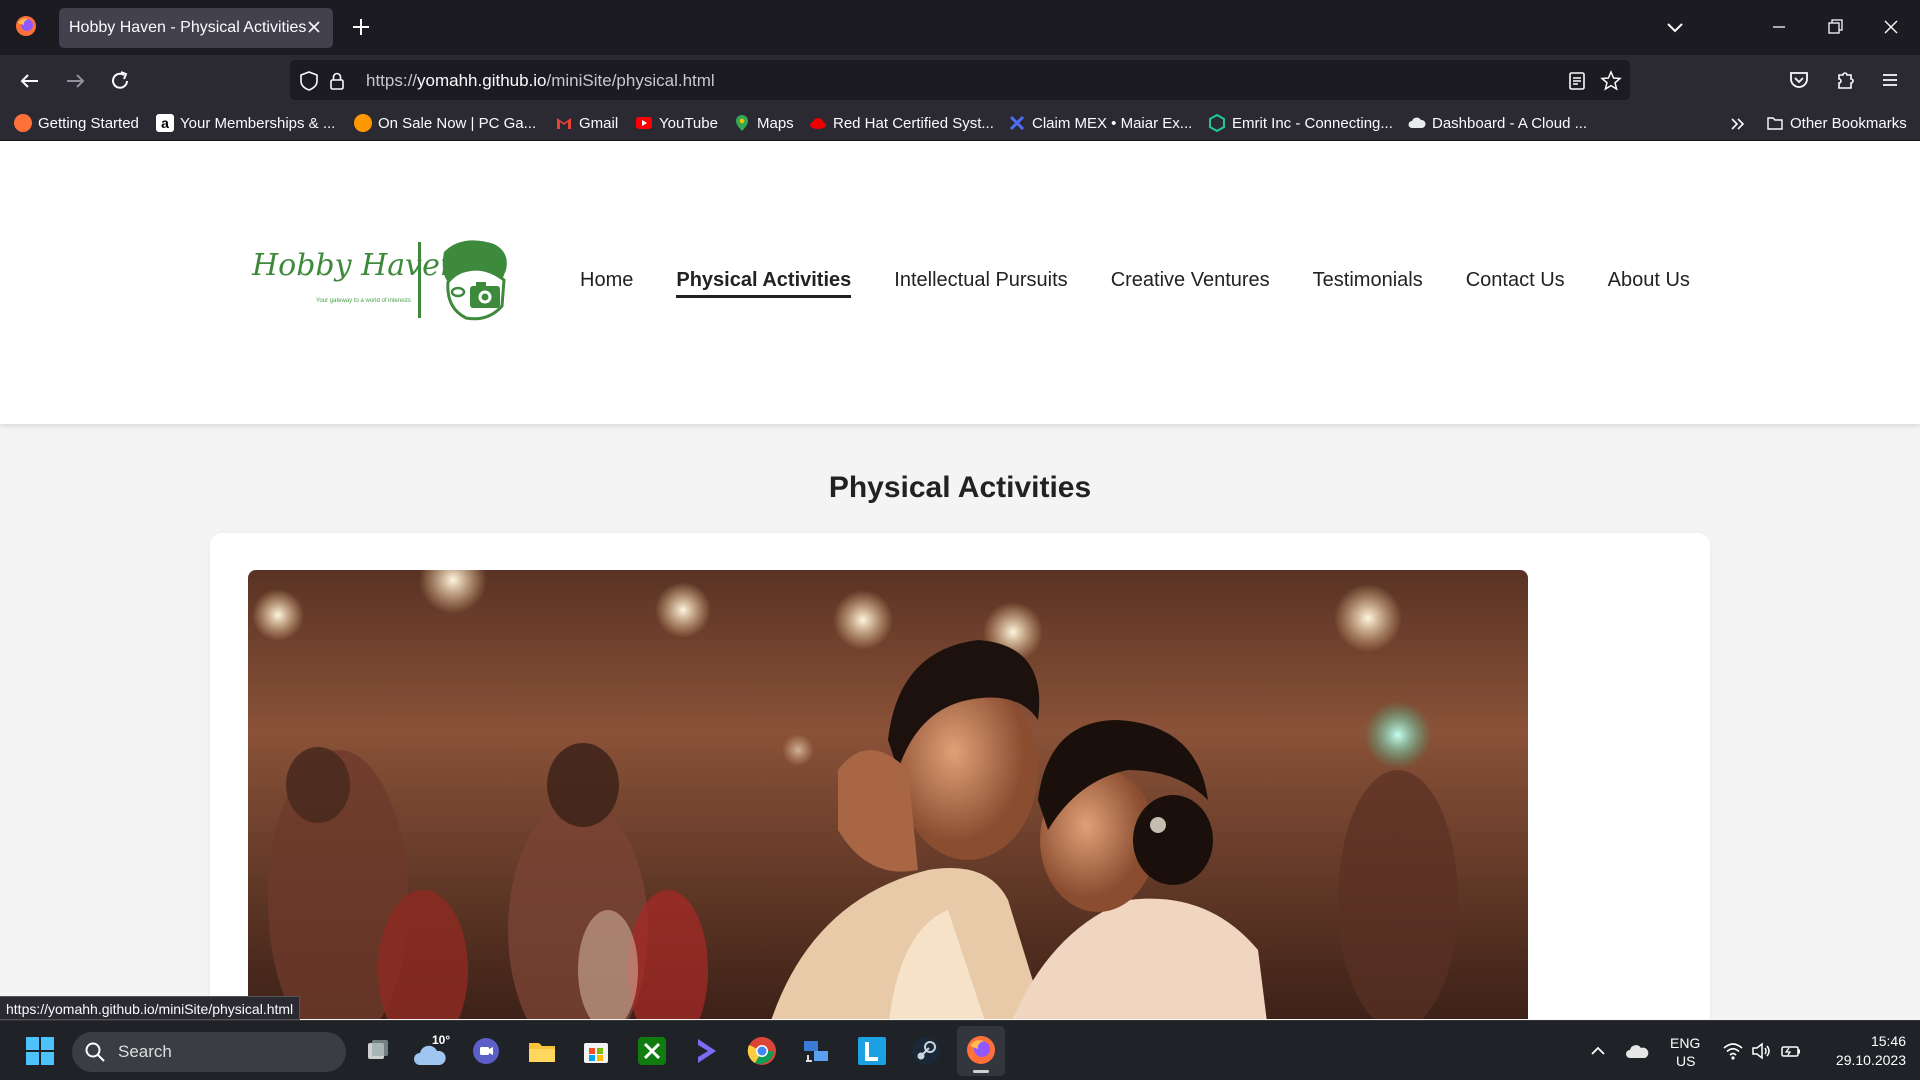 Image resolution: width=1920 pixels, height=1080 pixels. Describe the element at coordinates (1775, 123) in the screenshot. I see `folder-icon` at that location.